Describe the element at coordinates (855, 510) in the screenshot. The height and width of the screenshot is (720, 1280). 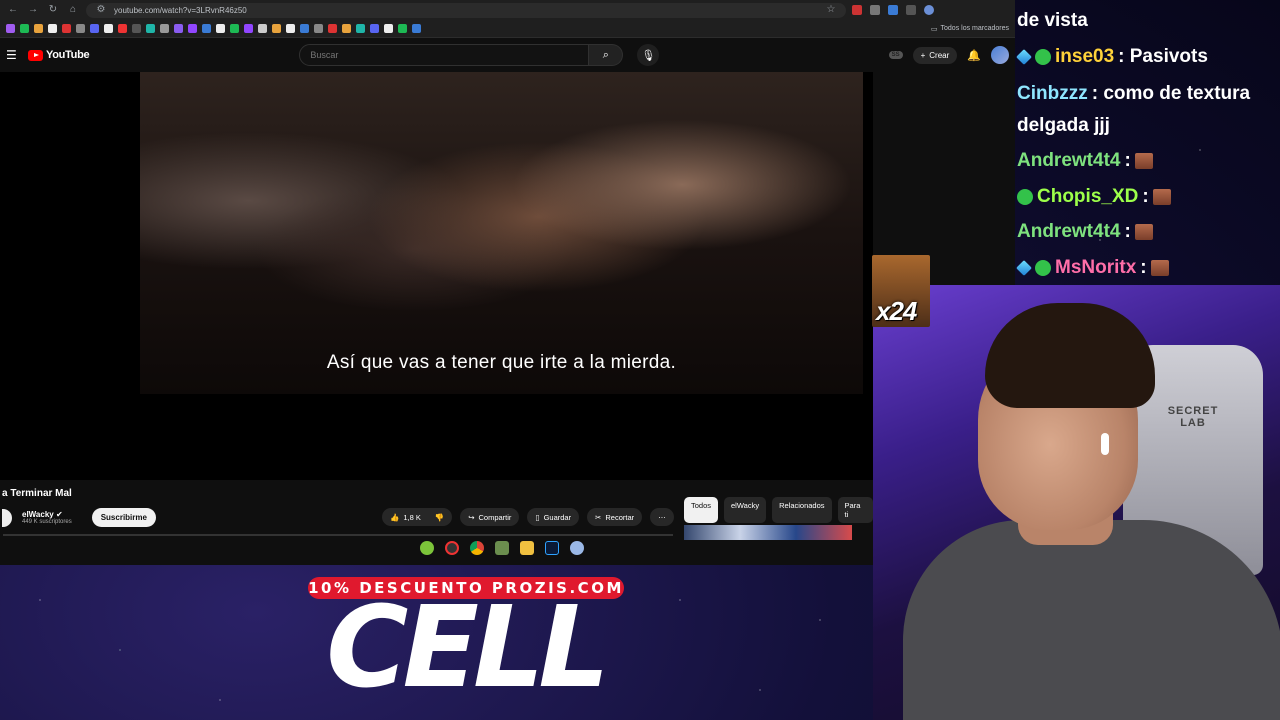
I see `chip-para-ti: Para ti` at that location.